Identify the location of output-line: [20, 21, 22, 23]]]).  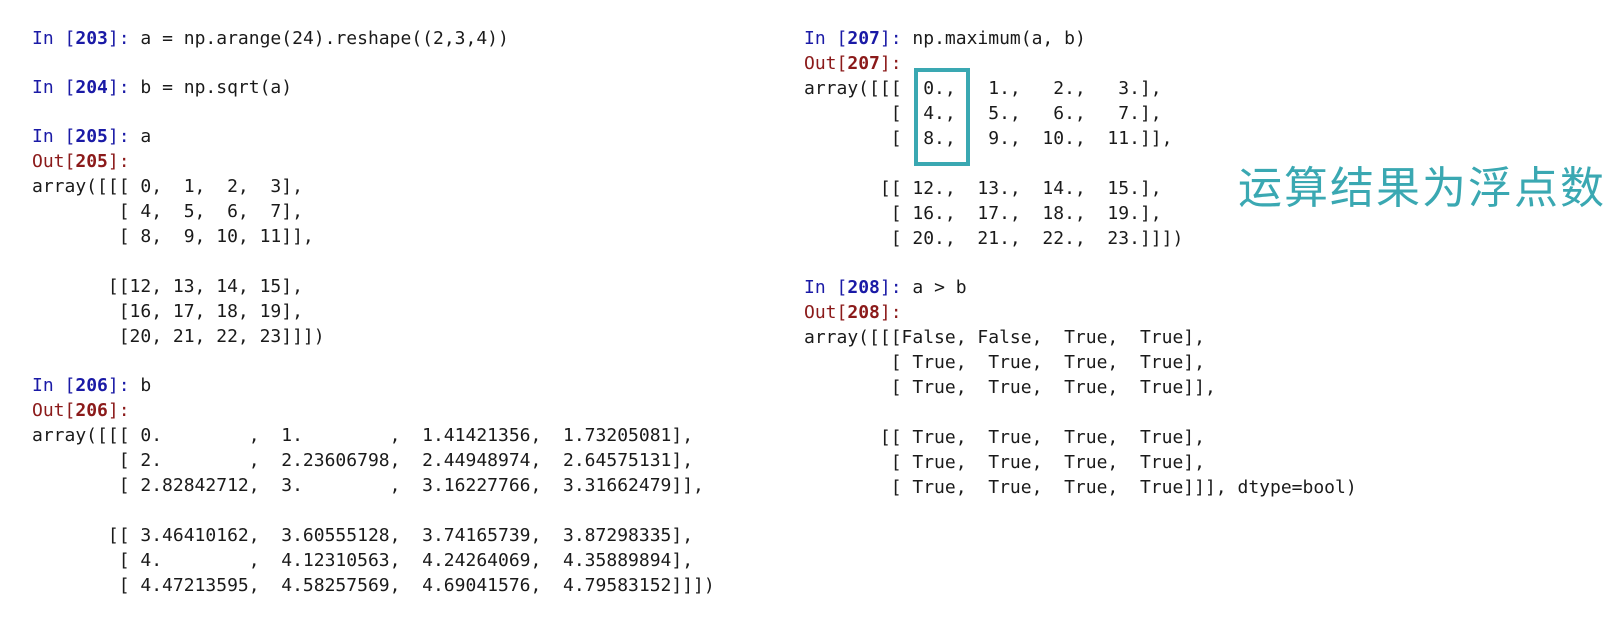
(178, 336).